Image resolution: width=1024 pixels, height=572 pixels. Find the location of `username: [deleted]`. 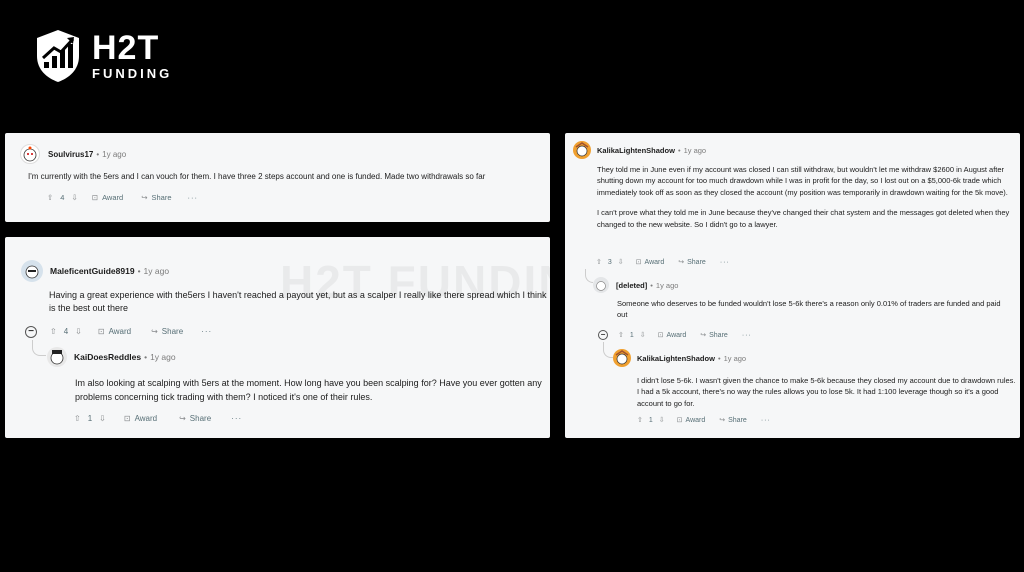

username: [deleted] is located at coordinates (632, 285).